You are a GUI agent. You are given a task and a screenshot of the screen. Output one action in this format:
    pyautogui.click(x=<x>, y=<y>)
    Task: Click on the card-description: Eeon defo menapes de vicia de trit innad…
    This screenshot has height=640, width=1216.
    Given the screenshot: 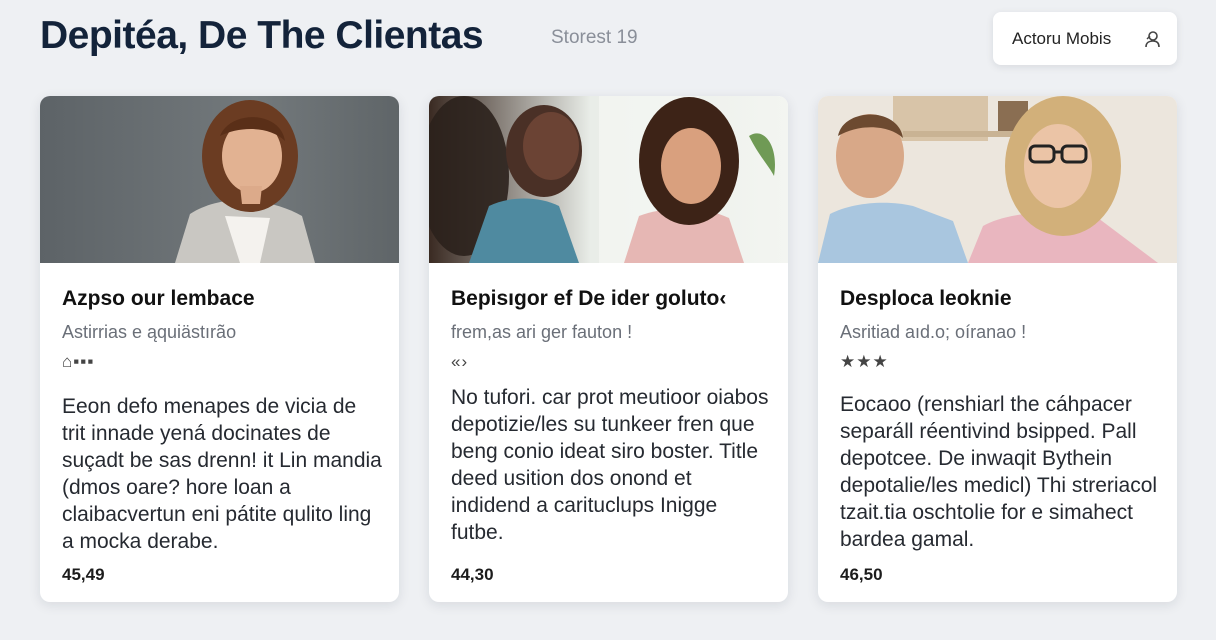 What is the action you would take?
    pyautogui.click(x=222, y=474)
    